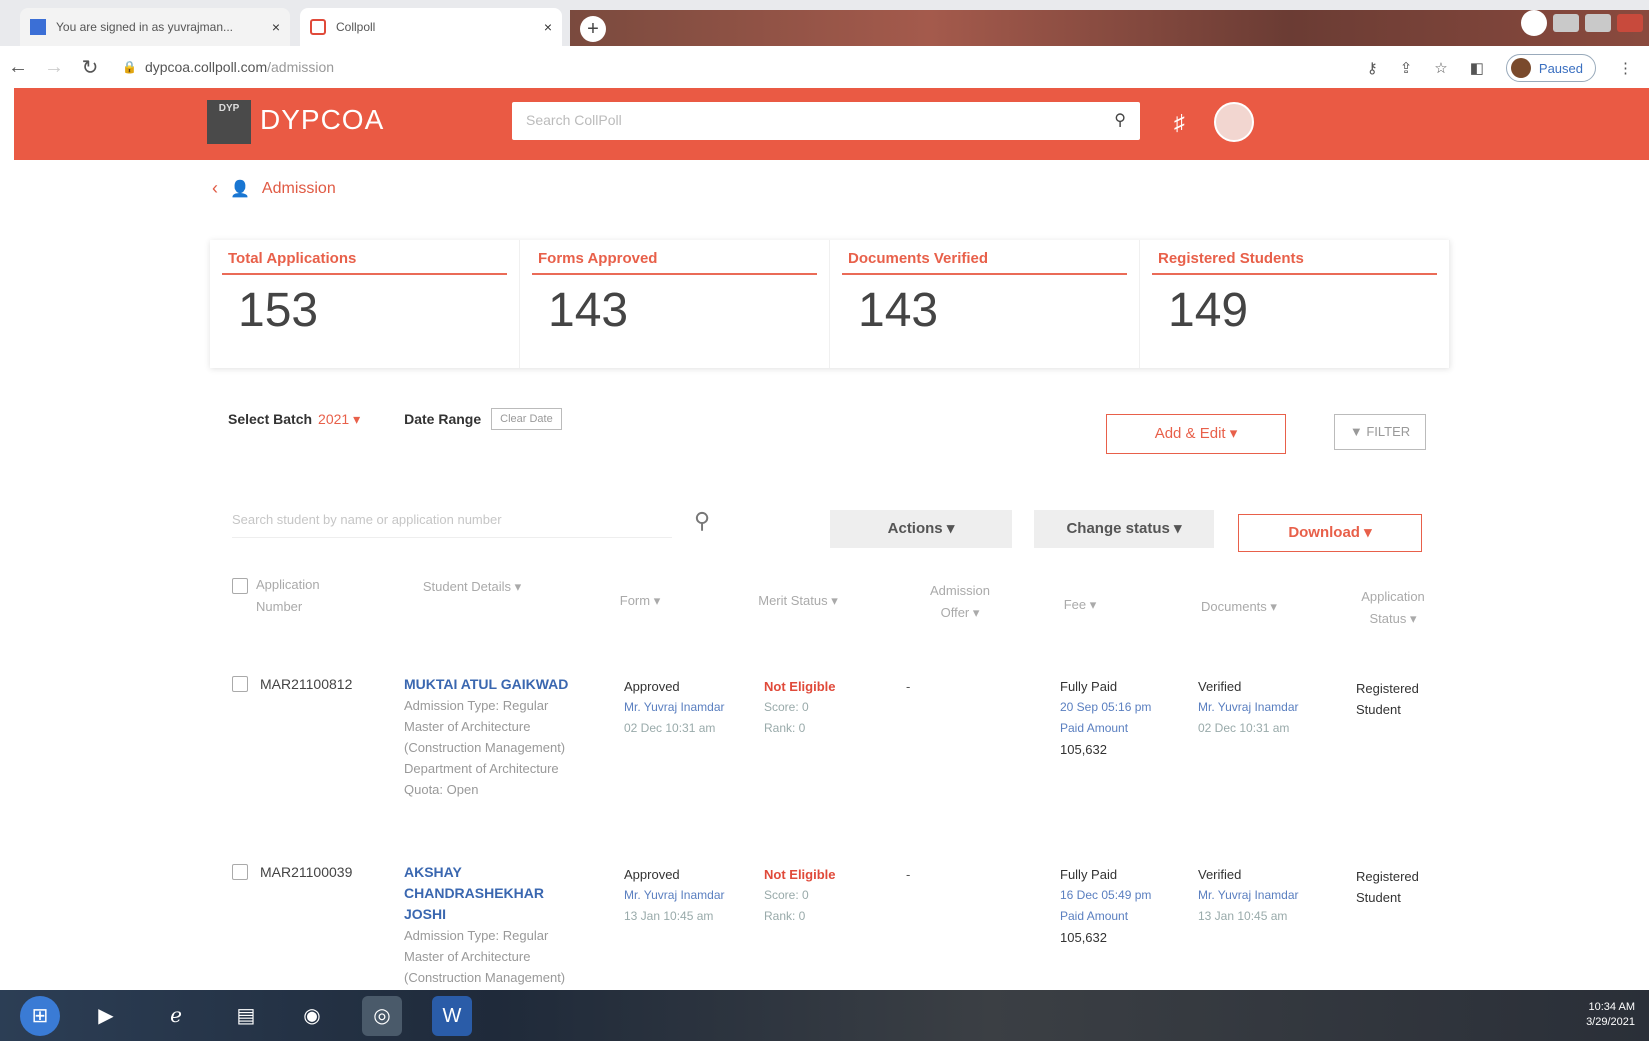 This screenshot has width=1649, height=1041. I want to click on profile-paused-button: Paused, so click(1550, 68).